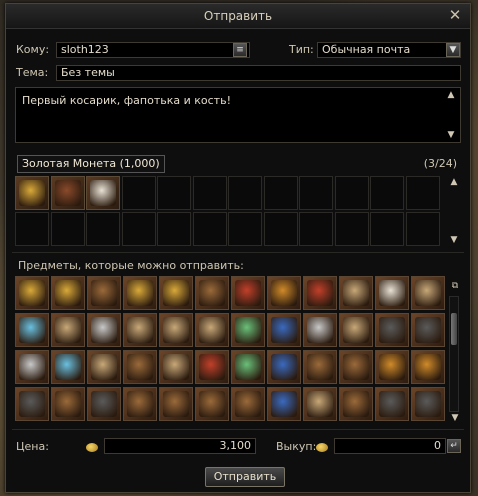  What do you see at coordinates (238, 115) in the screenshot?
I see `message-textarea: Первый косарик, фапотька и кость!` at bounding box center [238, 115].